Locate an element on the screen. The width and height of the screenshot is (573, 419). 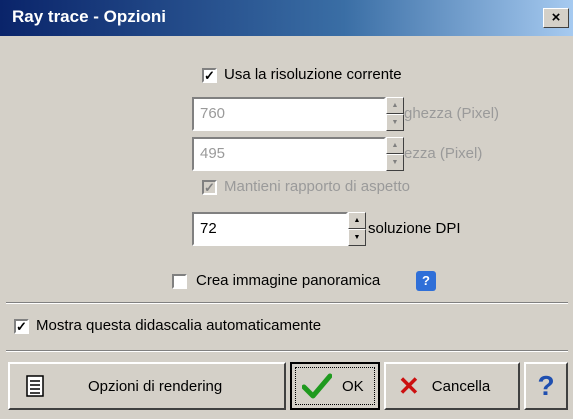
rendering-options-button: Opzioni di rendering is located at coordinates (147, 386).